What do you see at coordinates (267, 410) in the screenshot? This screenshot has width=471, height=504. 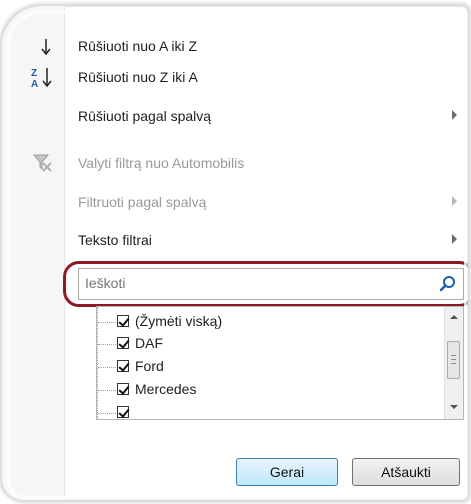 I see `list-item-partial` at bounding box center [267, 410].